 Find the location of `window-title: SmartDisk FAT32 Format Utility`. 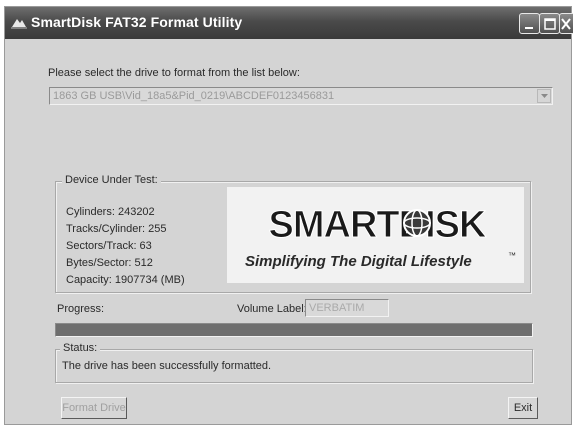

window-title: SmartDisk FAT32 Format Utility is located at coordinates (137, 22).